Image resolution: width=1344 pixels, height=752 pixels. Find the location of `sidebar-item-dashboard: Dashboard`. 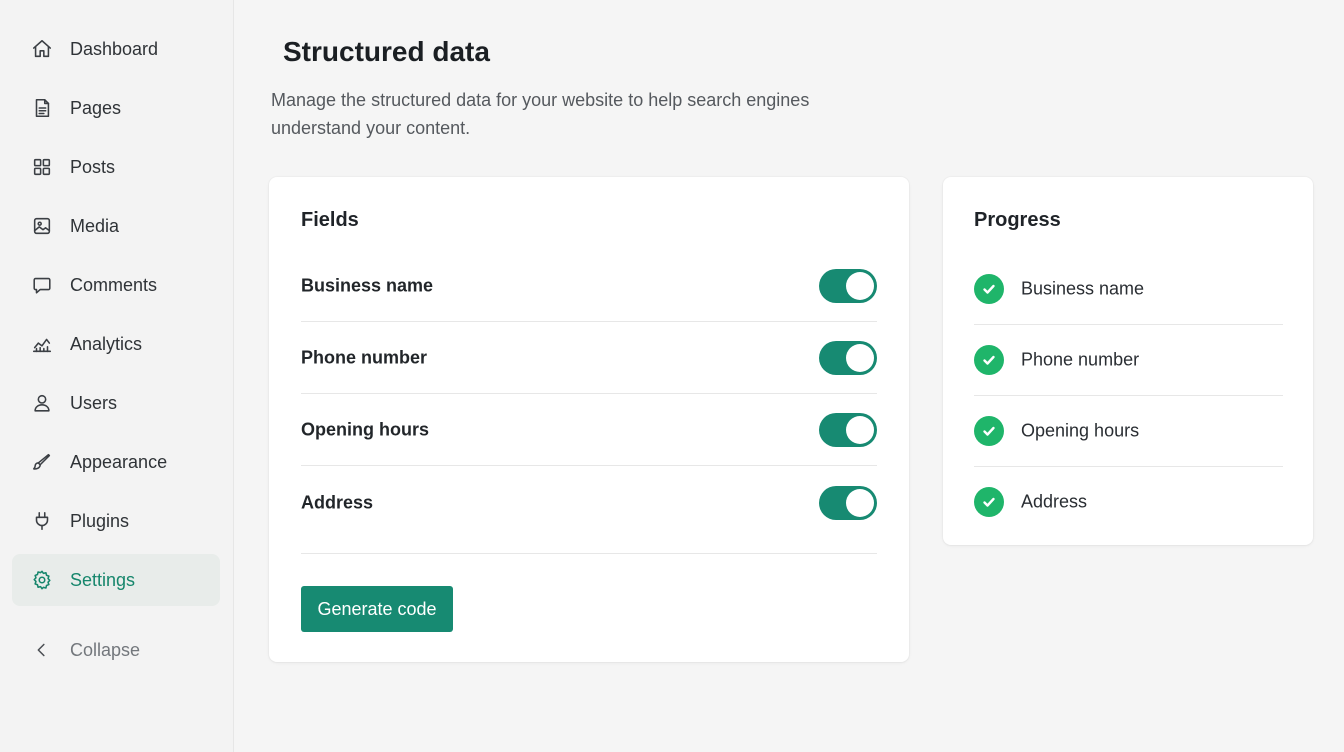

sidebar-item-dashboard: Dashboard is located at coordinates (116, 49).